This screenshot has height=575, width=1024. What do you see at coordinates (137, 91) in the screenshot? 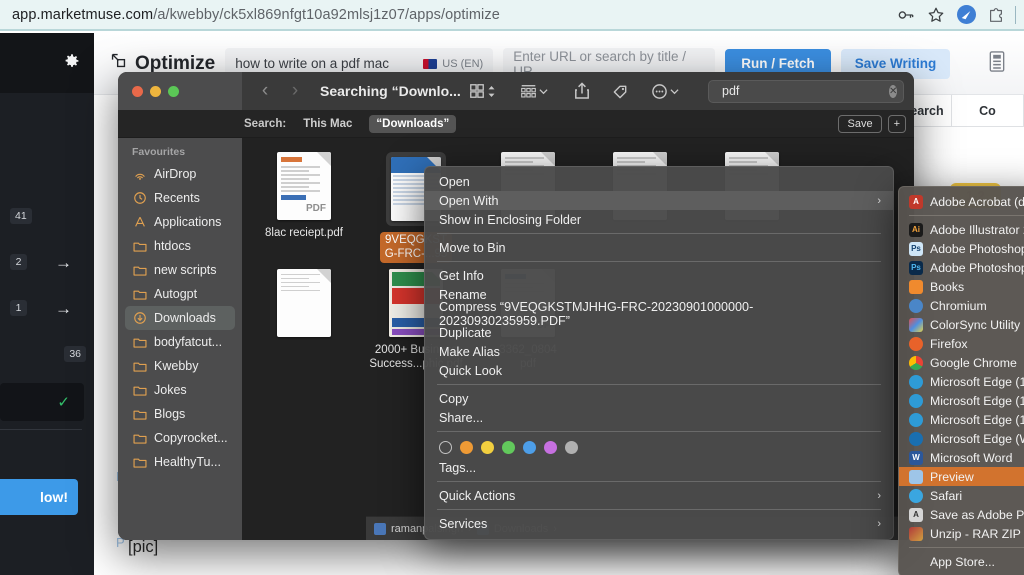
I see `close-window-button` at bounding box center [137, 91].